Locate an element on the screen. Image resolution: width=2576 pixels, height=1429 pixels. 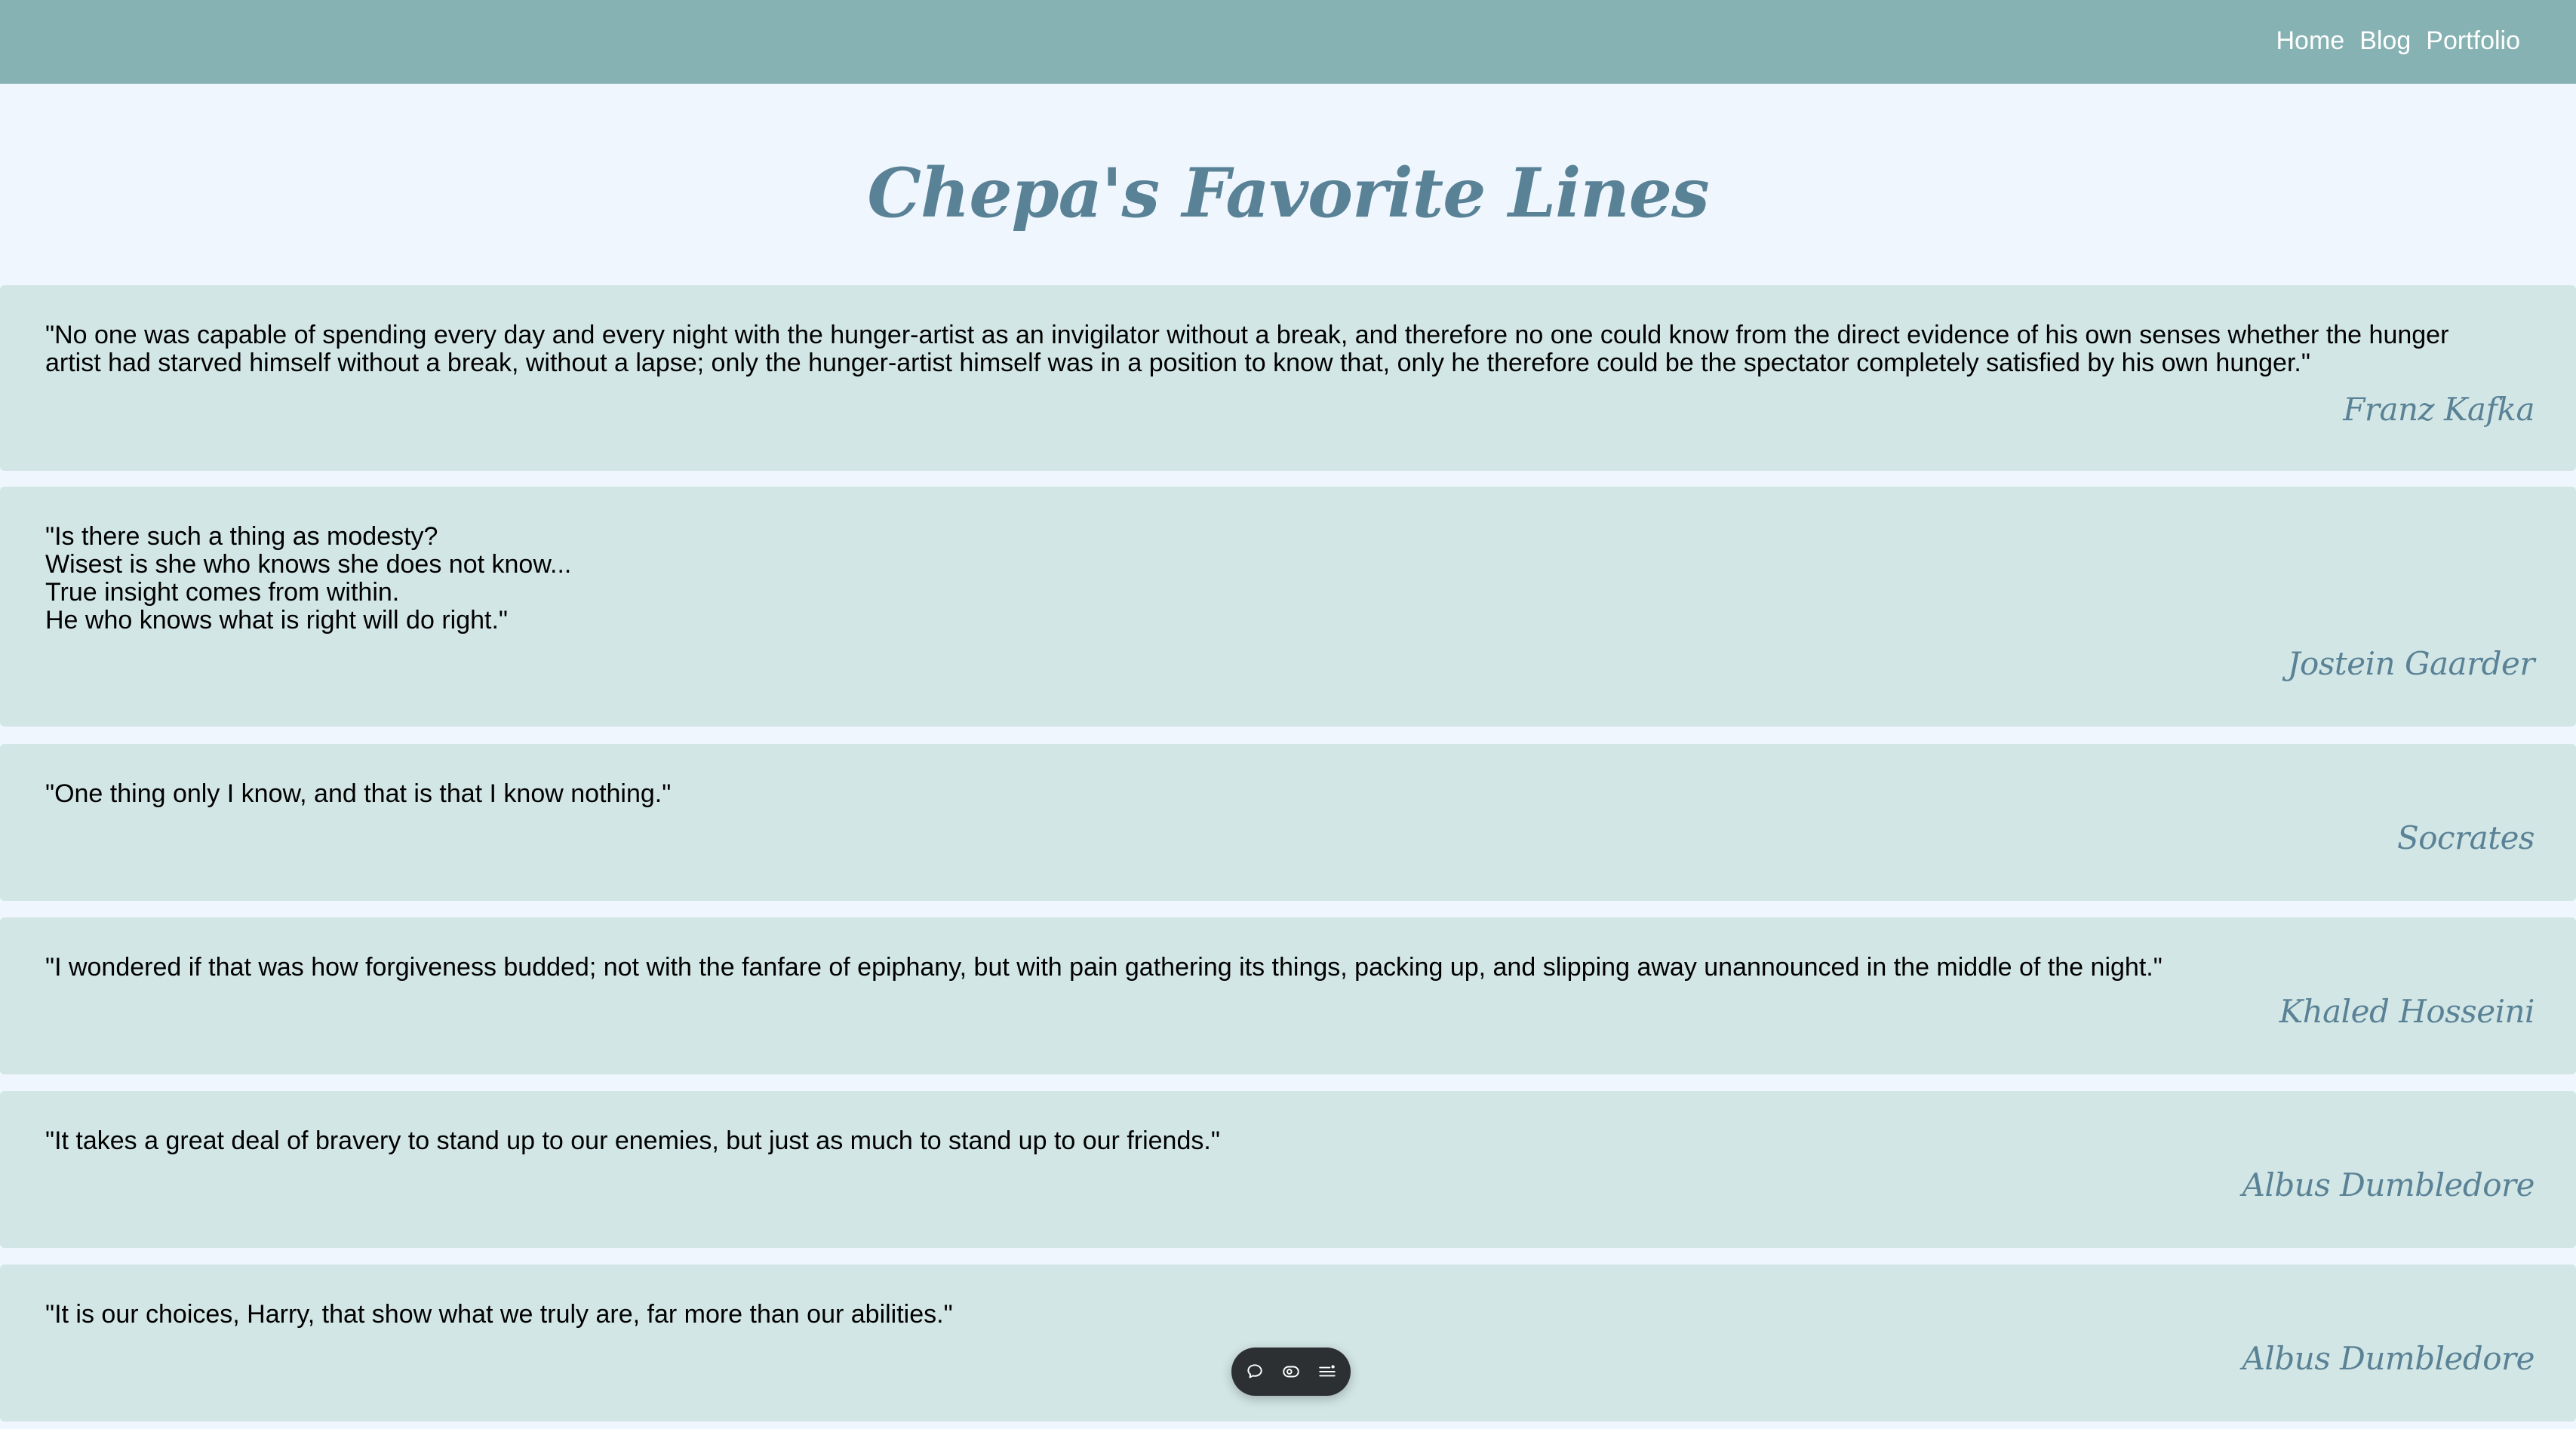
eye-icon is located at coordinates (1291, 1371).